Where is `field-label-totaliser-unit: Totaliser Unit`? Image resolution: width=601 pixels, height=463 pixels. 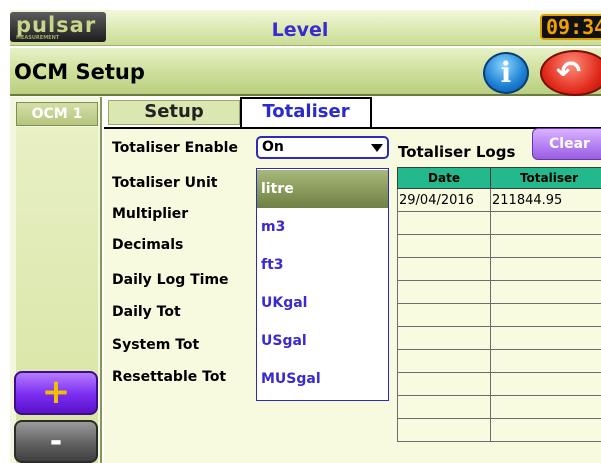
field-label-totaliser-unit: Totaliser Unit is located at coordinates (165, 183).